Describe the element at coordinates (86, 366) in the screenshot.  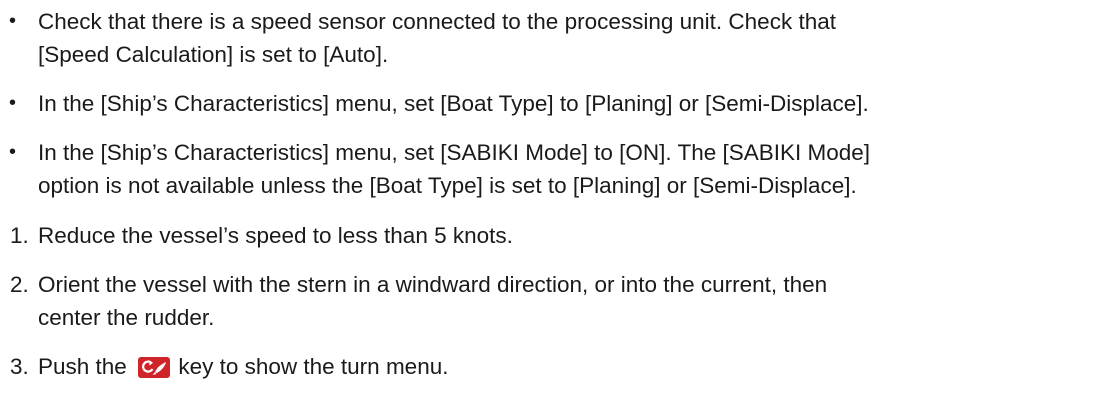
I see `step-text-before: Push the` at that location.